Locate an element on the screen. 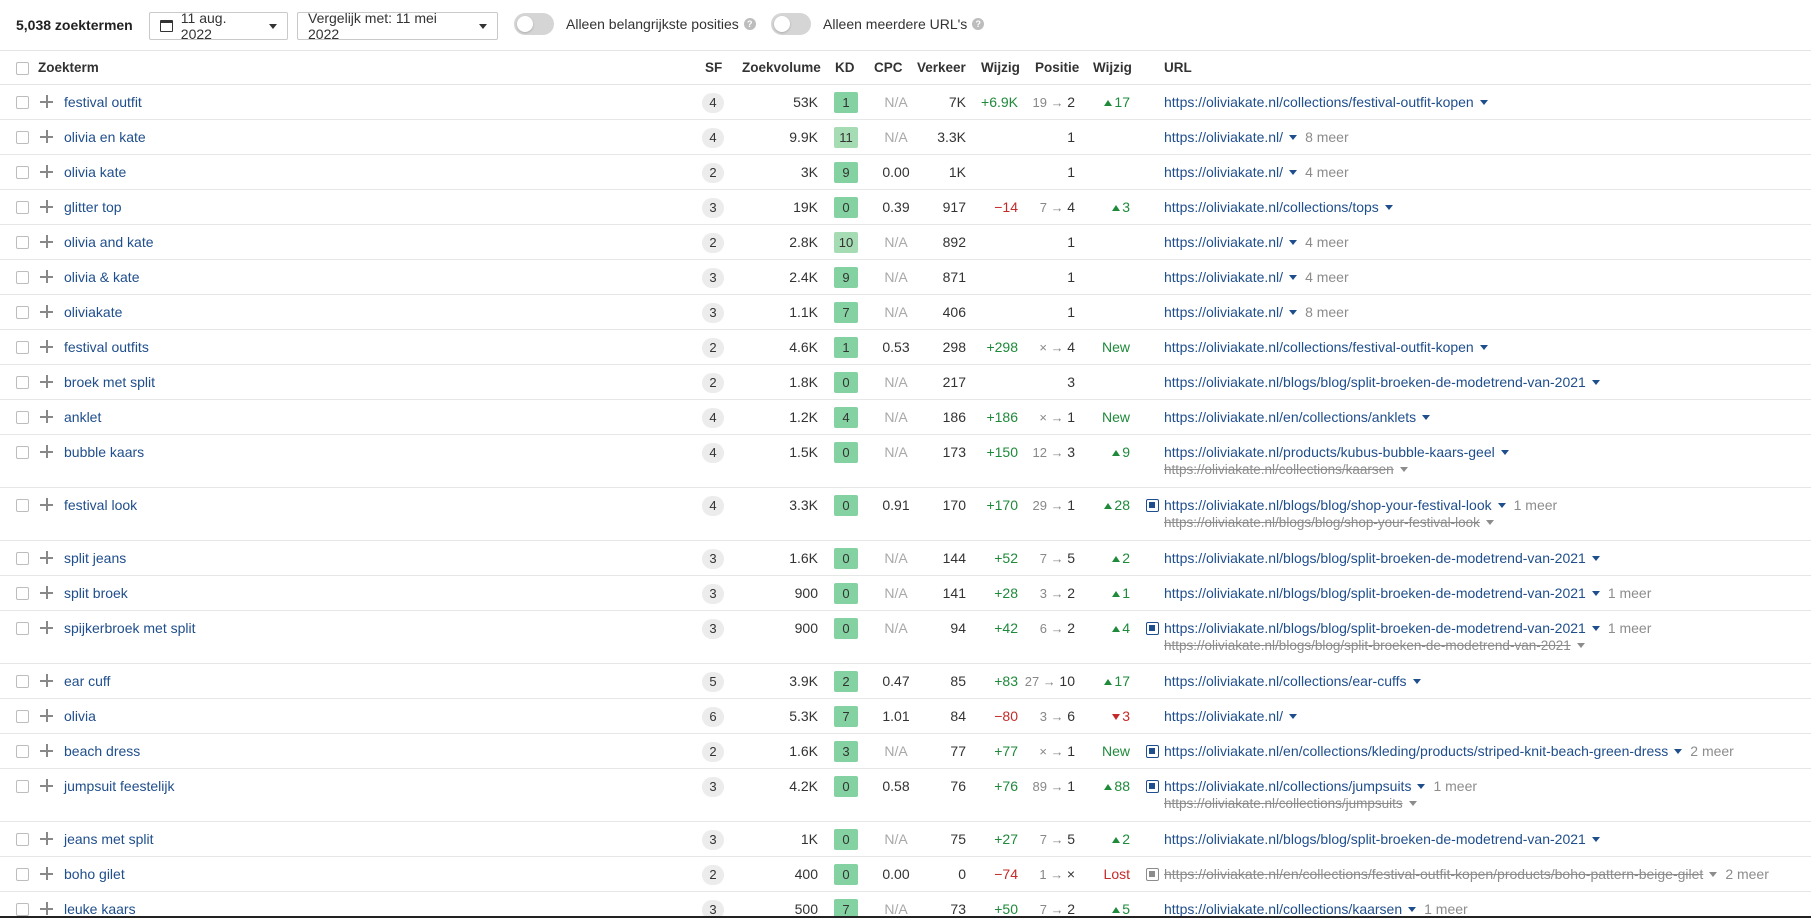  url-link: https://oliviakate.nl/ is located at coordinates (1231, 716).